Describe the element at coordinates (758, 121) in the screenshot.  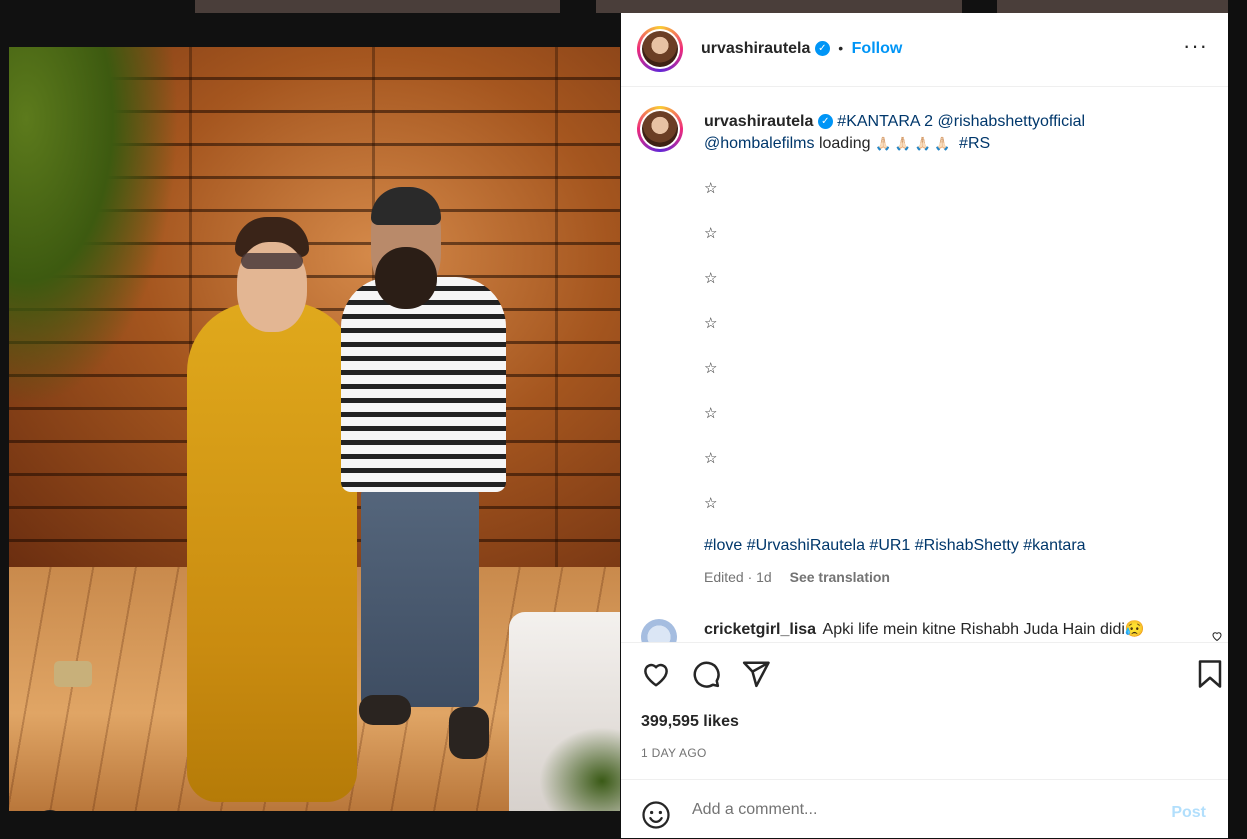
I see `caption-username: urvashirautela` at that location.